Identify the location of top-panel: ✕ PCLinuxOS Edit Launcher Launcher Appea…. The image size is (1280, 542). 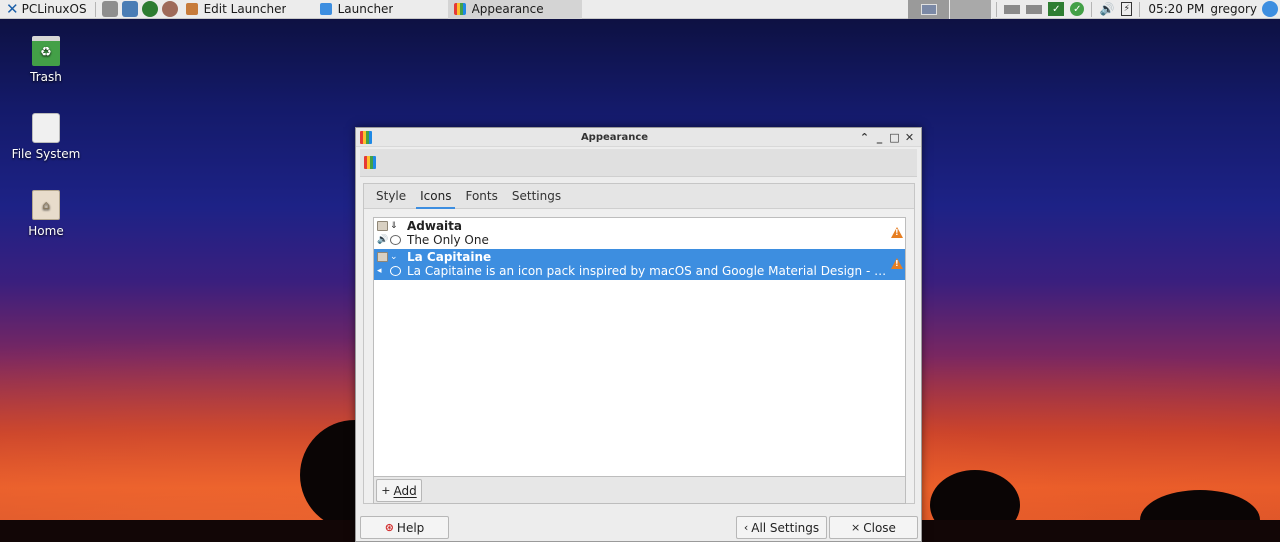
(640, 9).